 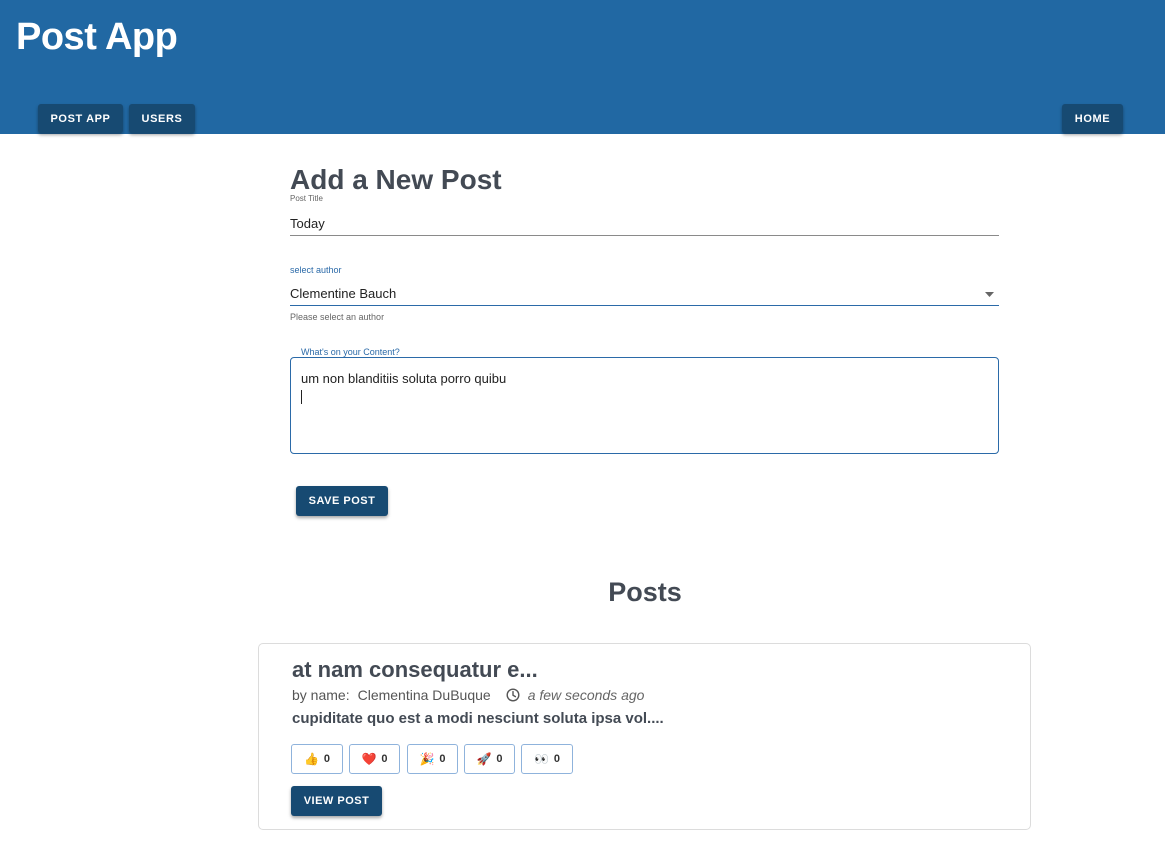 What do you see at coordinates (586, 695) in the screenshot?
I see `post-time: a few seconds ago` at bounding box center [586, 695].